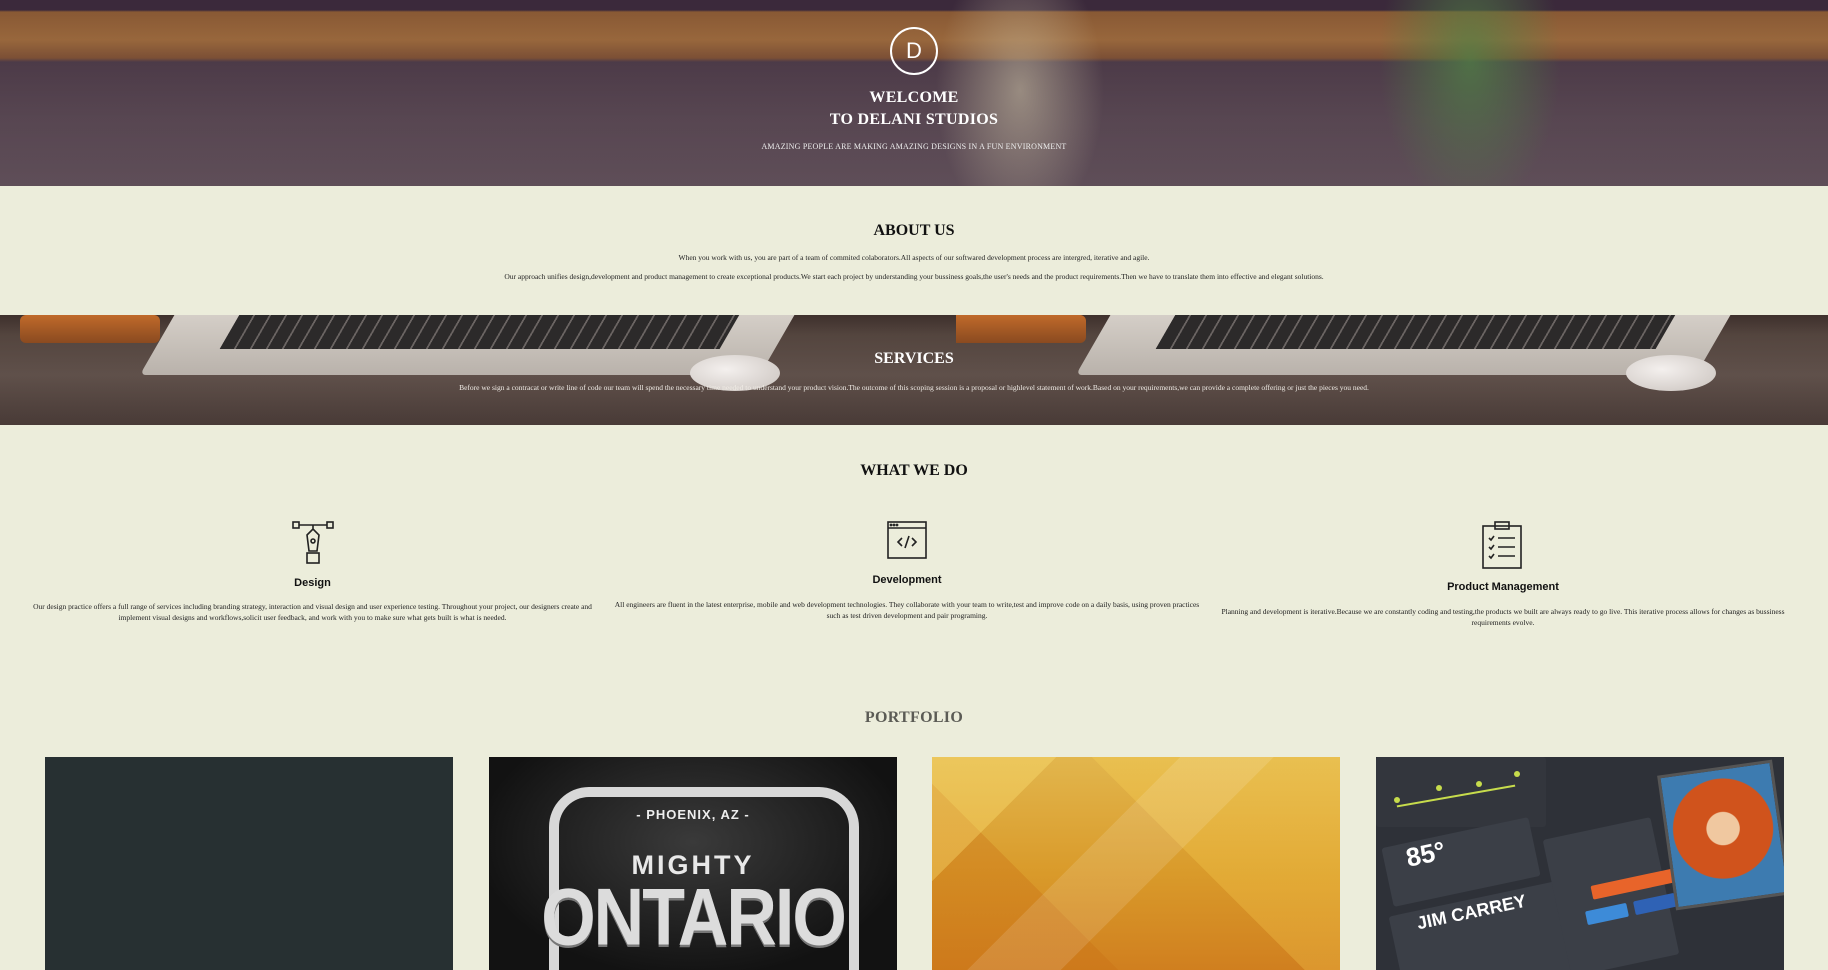  I want to click on services-title: SERVICES, so click(914, 358).